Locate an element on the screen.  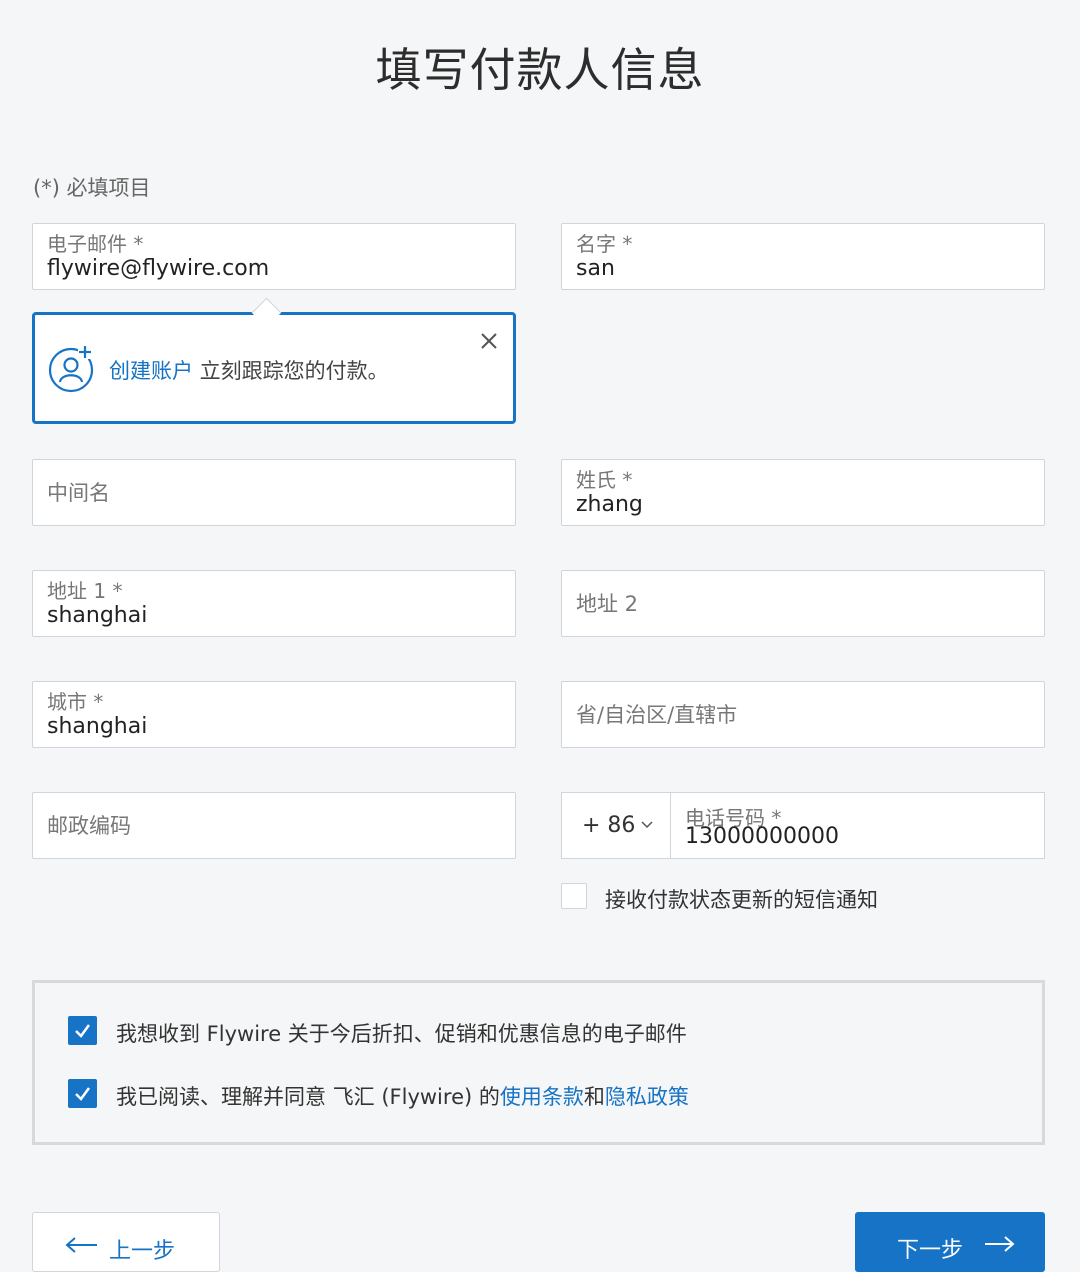
popover-notch is located at coordinates (266, 312).